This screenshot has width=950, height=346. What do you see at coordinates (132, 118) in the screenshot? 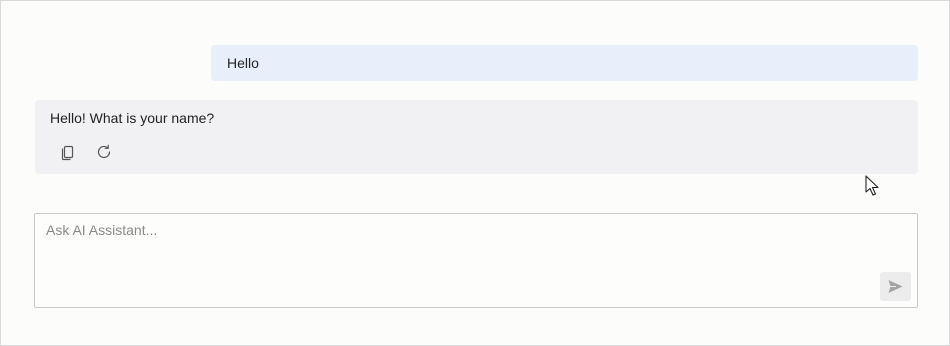
I see `assistant-message-text: Hello! What is your name?` at bounding box center [132, 118].